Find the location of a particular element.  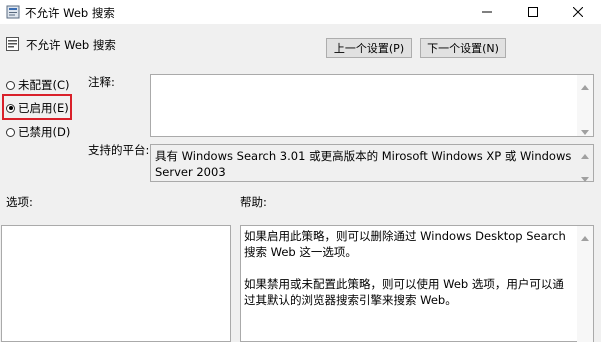

next-setting-button: 下一个设置(N) is located at coordinates (463, 48).